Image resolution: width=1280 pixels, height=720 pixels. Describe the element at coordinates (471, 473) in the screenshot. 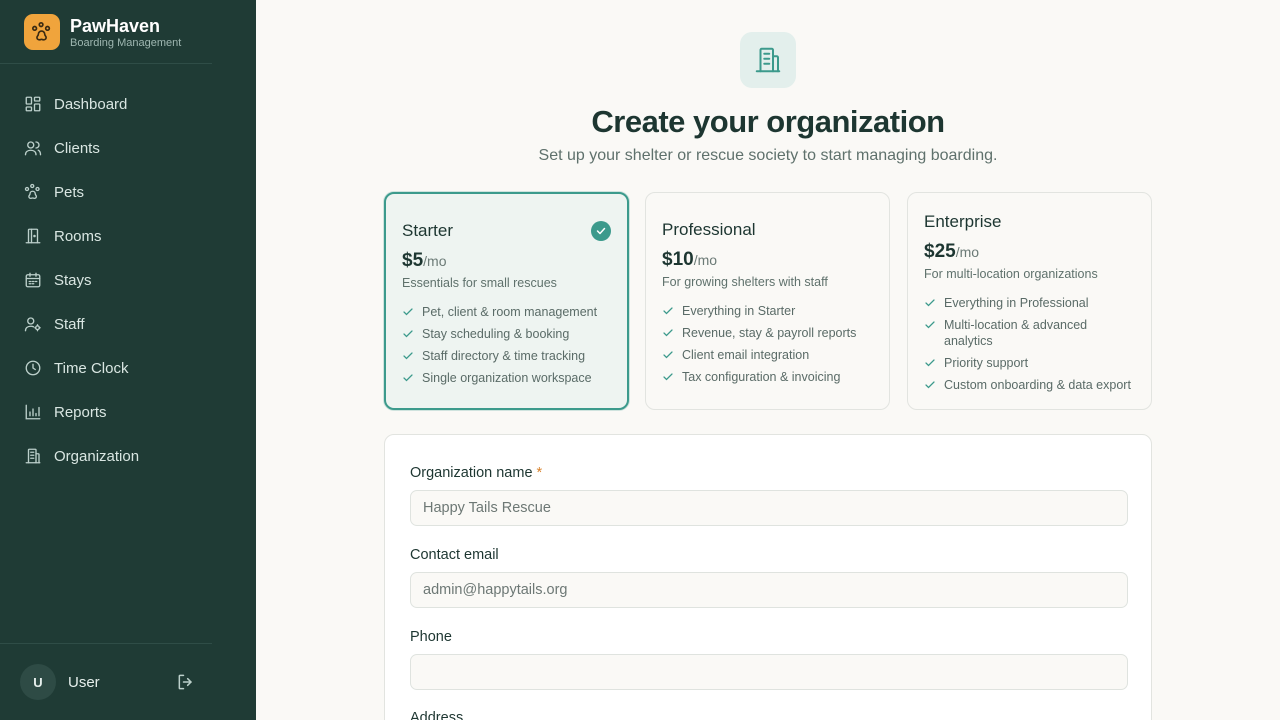

I see `org-name-label-text: Organization name` at that location.